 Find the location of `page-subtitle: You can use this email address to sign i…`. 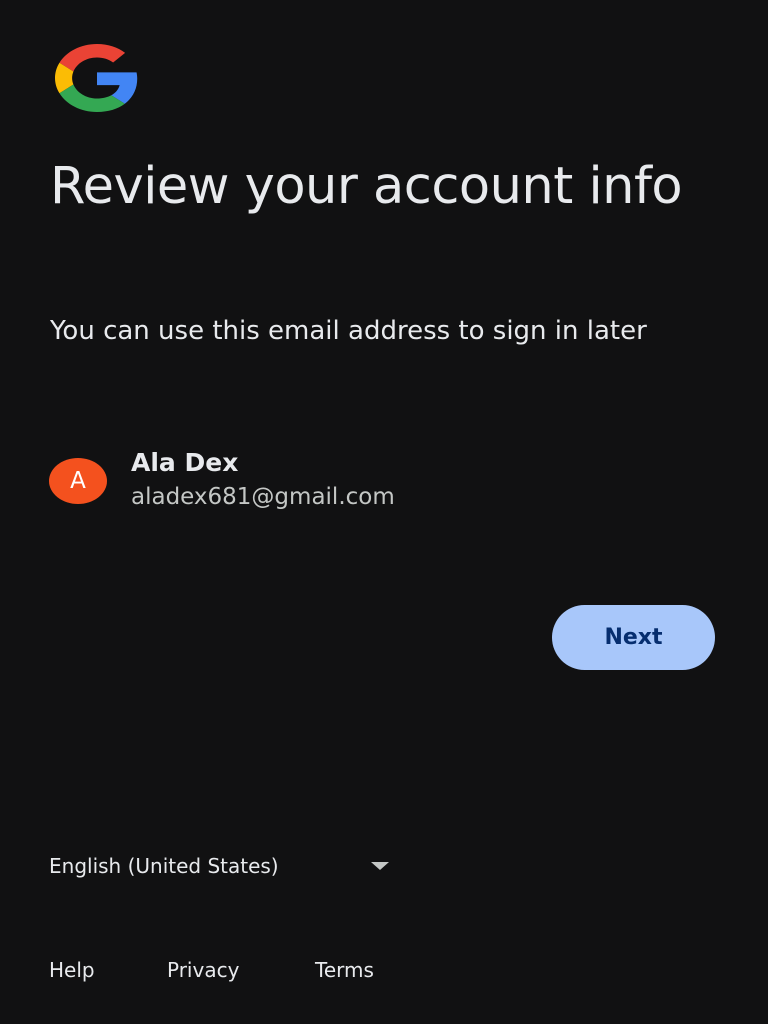

page-subtitle: You can use this email address to sign i… is located at coordinates (348, 331).